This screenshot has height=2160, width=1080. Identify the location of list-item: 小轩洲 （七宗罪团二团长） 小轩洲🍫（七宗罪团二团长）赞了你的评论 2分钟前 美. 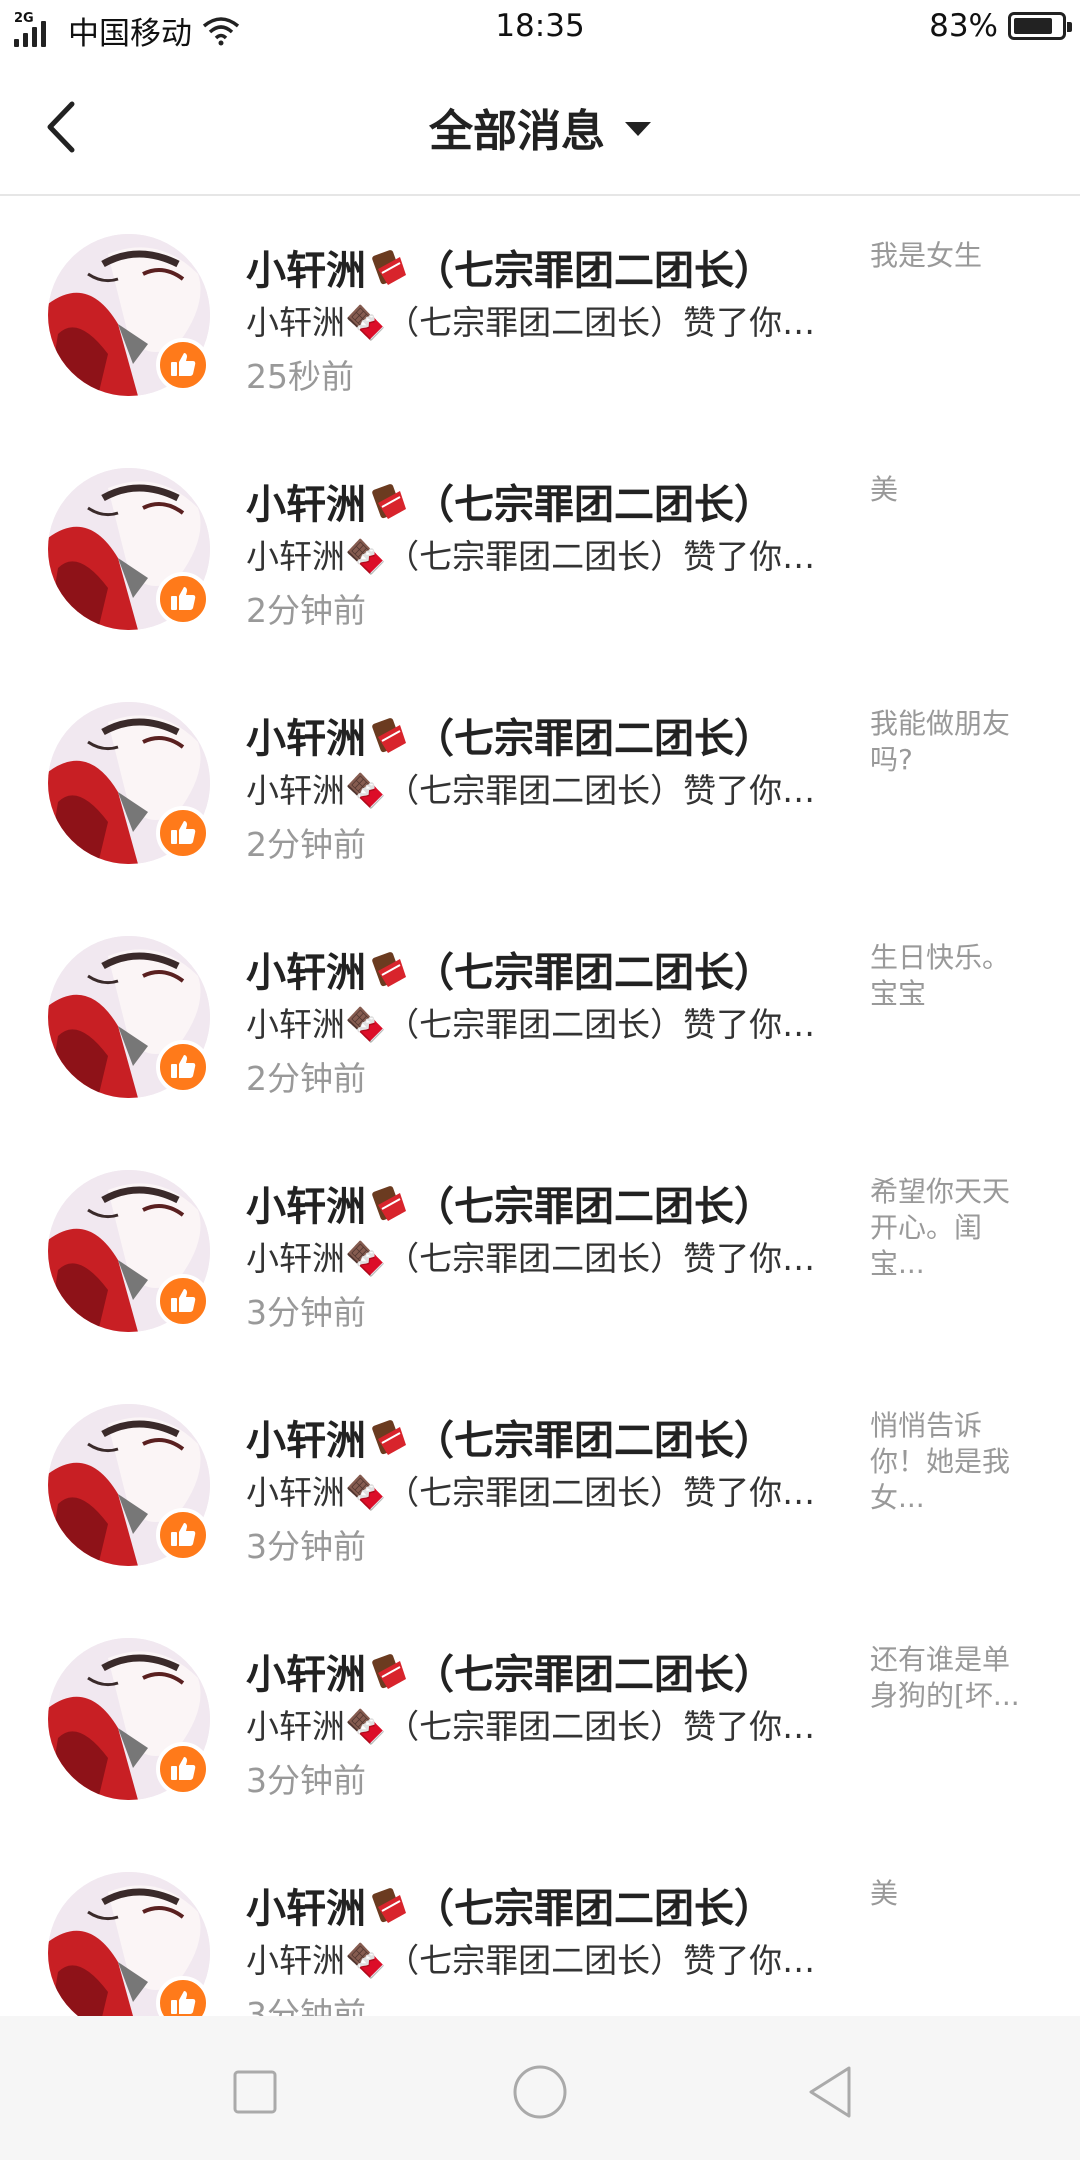
(540, 549).